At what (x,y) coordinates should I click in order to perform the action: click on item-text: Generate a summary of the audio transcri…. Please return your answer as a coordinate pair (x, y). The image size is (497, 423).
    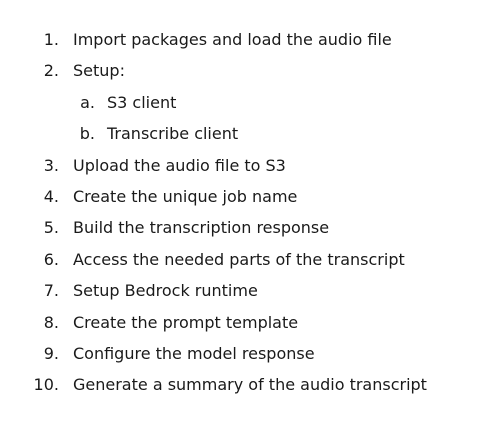
    Looking at the image, I should click on (250, 385).